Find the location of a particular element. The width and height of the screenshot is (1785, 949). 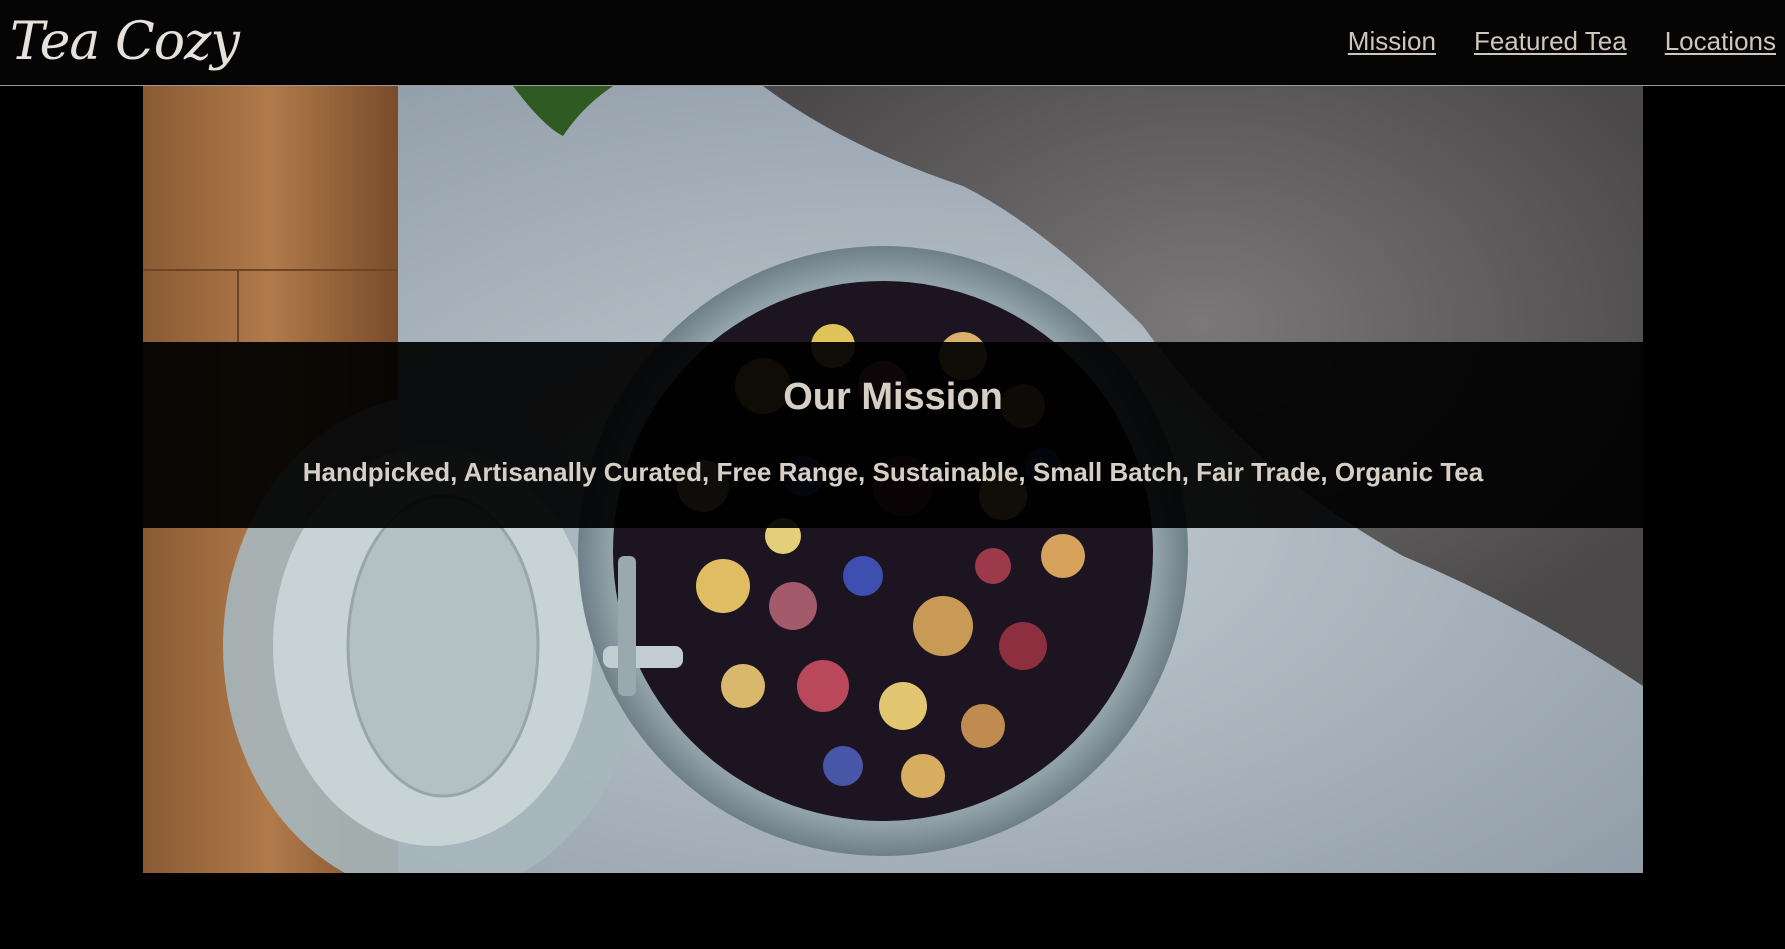

logo: Tea Cozy is located at coordinates (125, 42).